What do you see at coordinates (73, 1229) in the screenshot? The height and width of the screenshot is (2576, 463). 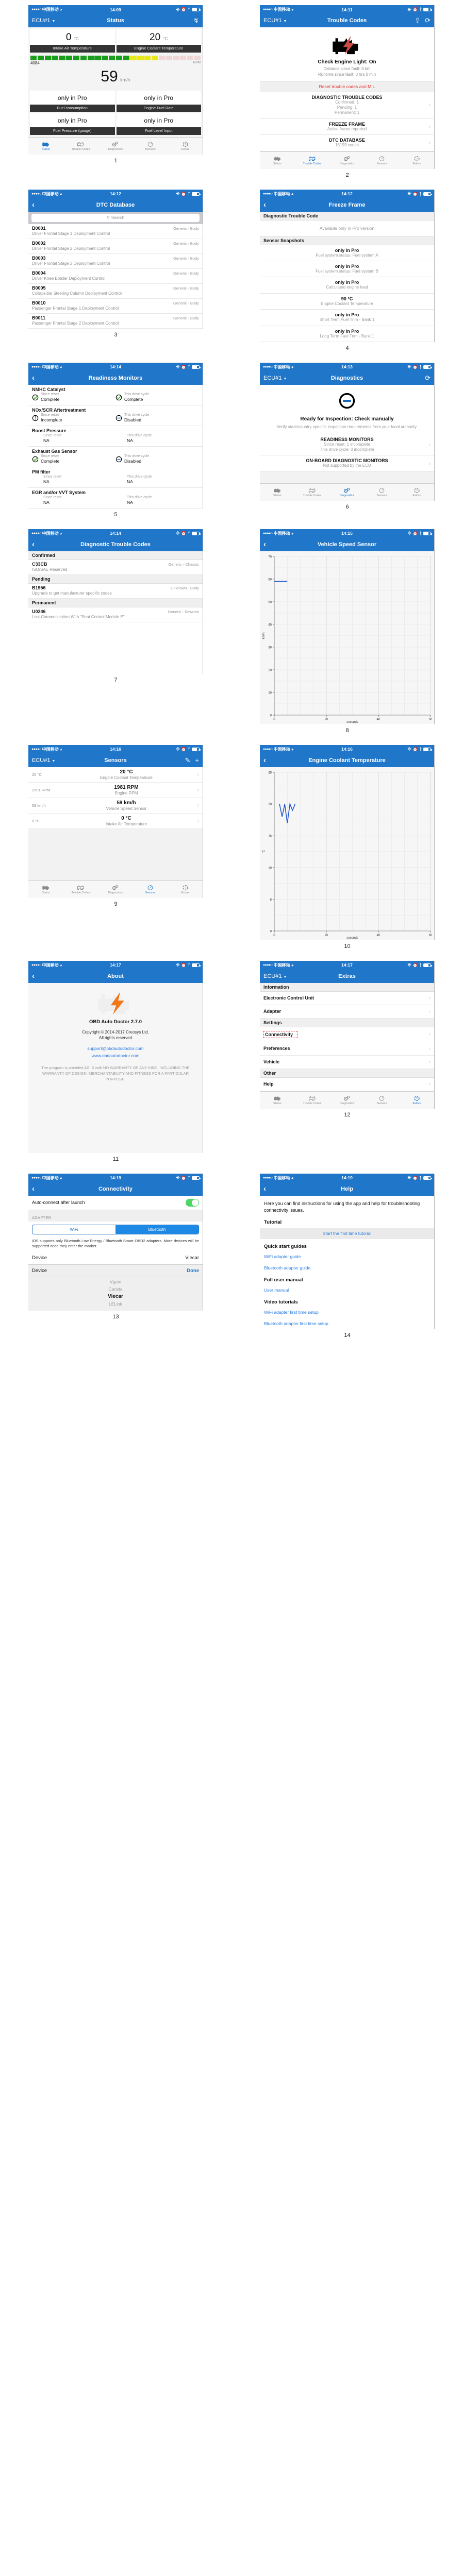 I see `segment-wifi: WiFi` at bounding box center [73, 1229].